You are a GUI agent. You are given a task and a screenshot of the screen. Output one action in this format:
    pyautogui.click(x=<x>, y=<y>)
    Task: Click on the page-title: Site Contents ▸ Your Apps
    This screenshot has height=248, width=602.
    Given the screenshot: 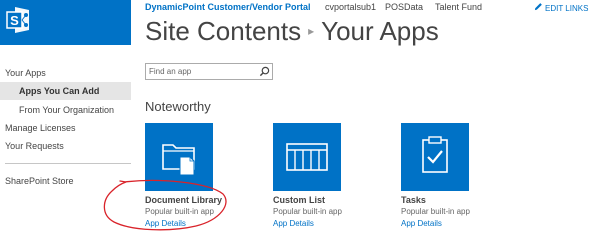 What is the action you would take?
    pyautogui.click(x=292, y=31)
    